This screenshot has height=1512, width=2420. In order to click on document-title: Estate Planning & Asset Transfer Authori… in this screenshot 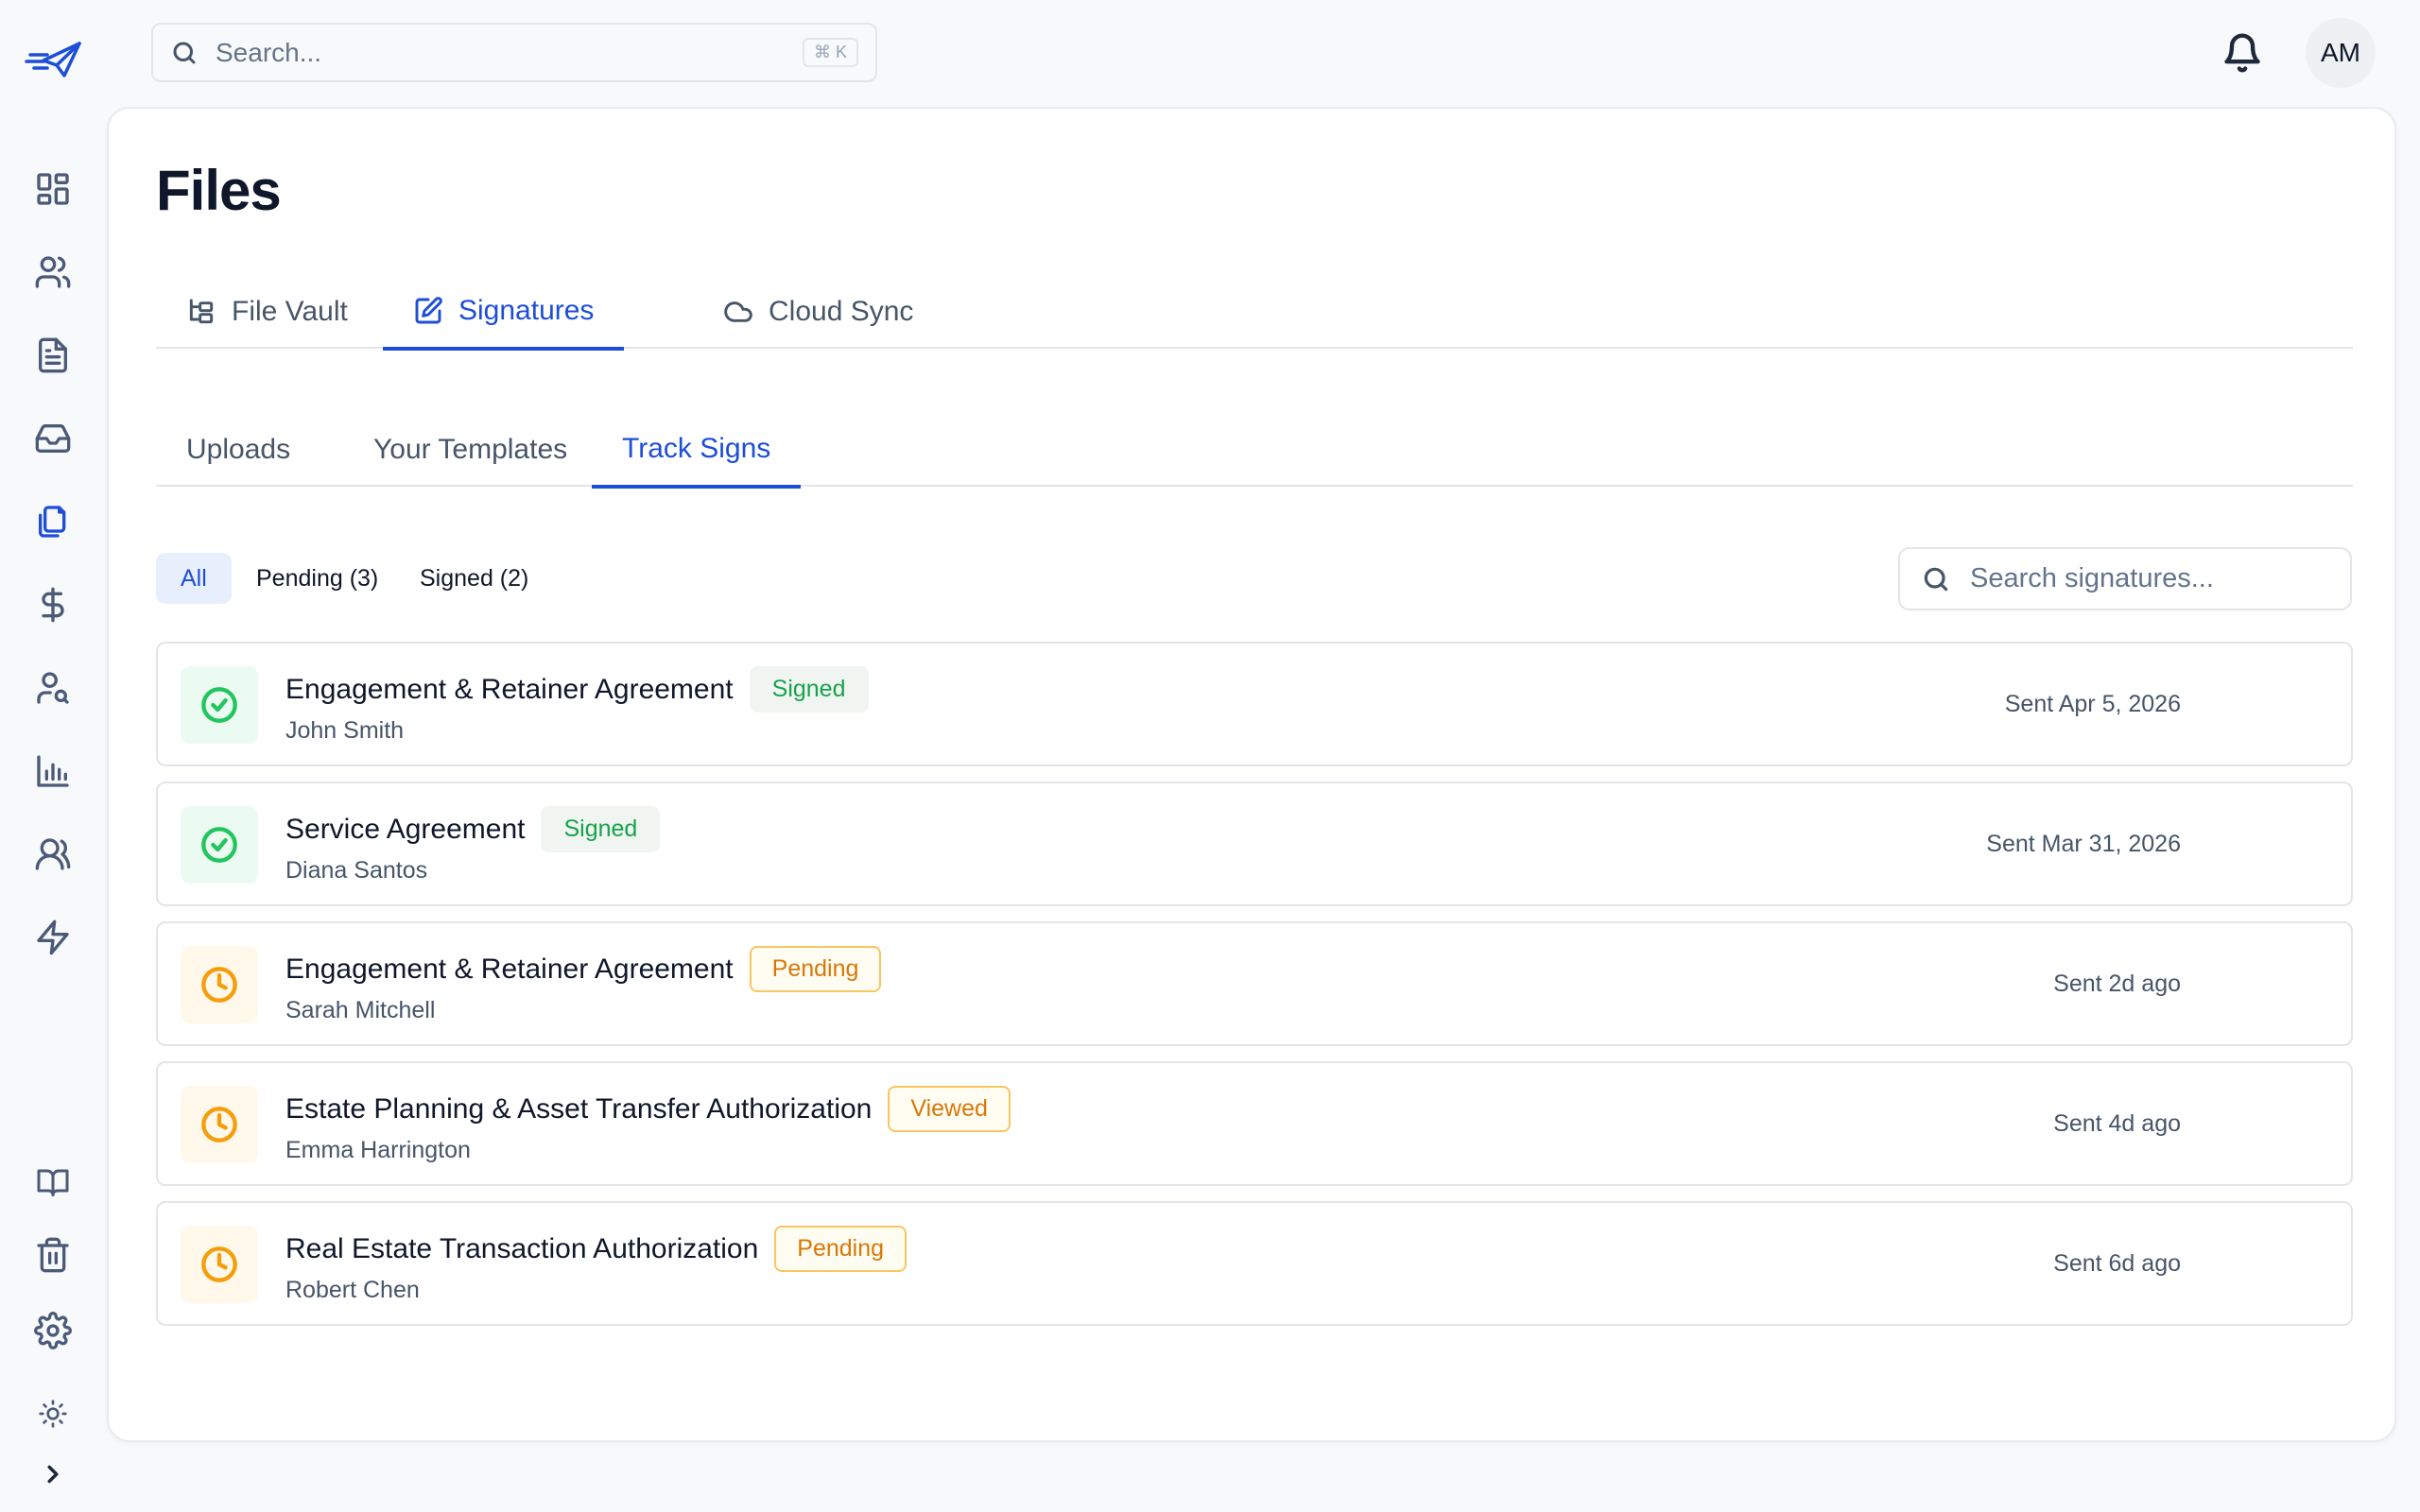, I will do `click(579, 1108)`.